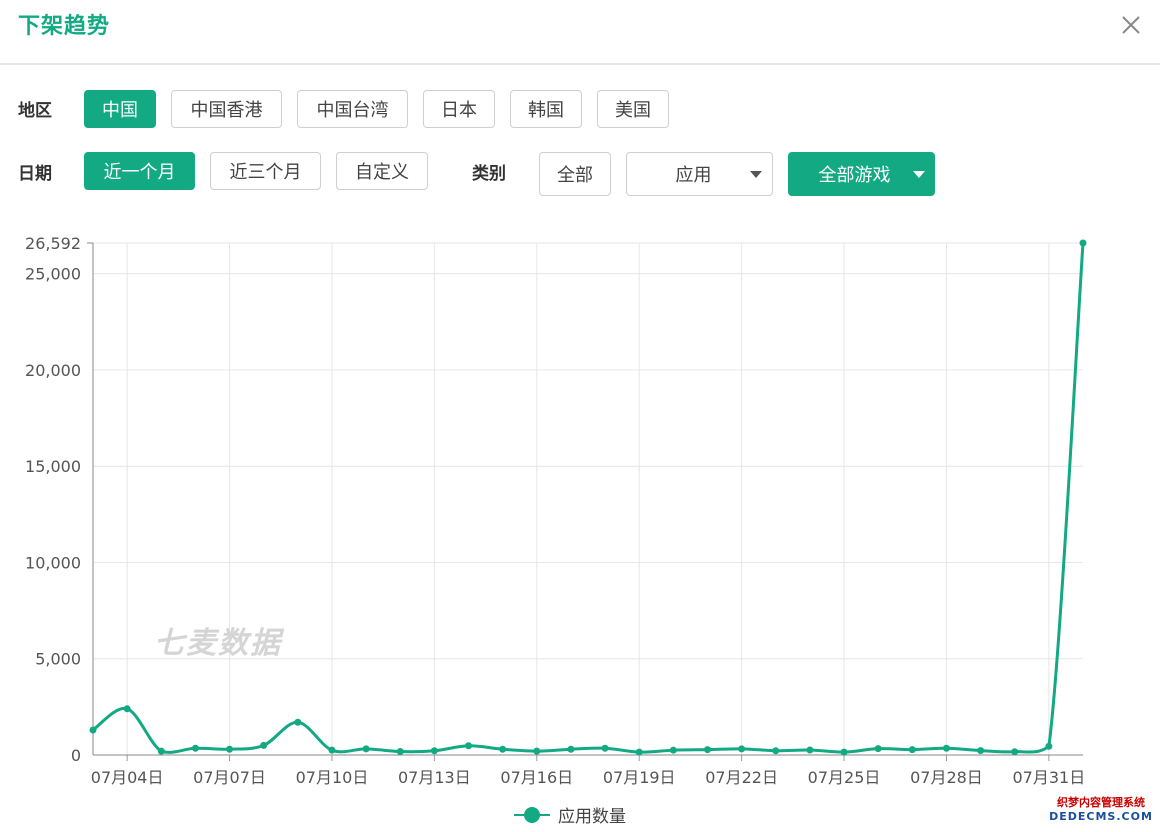  I want to click on y-tick-label: 5,000, so click(58, 659).